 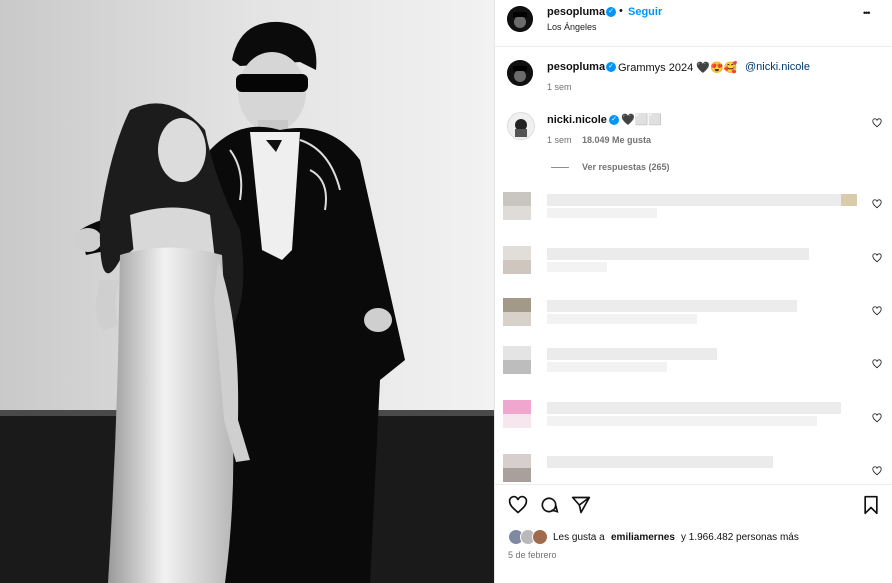 What do you see at coordinates (520, 19) in the screenshot?
I see `author-avatar` at bounding box center [520, 19].